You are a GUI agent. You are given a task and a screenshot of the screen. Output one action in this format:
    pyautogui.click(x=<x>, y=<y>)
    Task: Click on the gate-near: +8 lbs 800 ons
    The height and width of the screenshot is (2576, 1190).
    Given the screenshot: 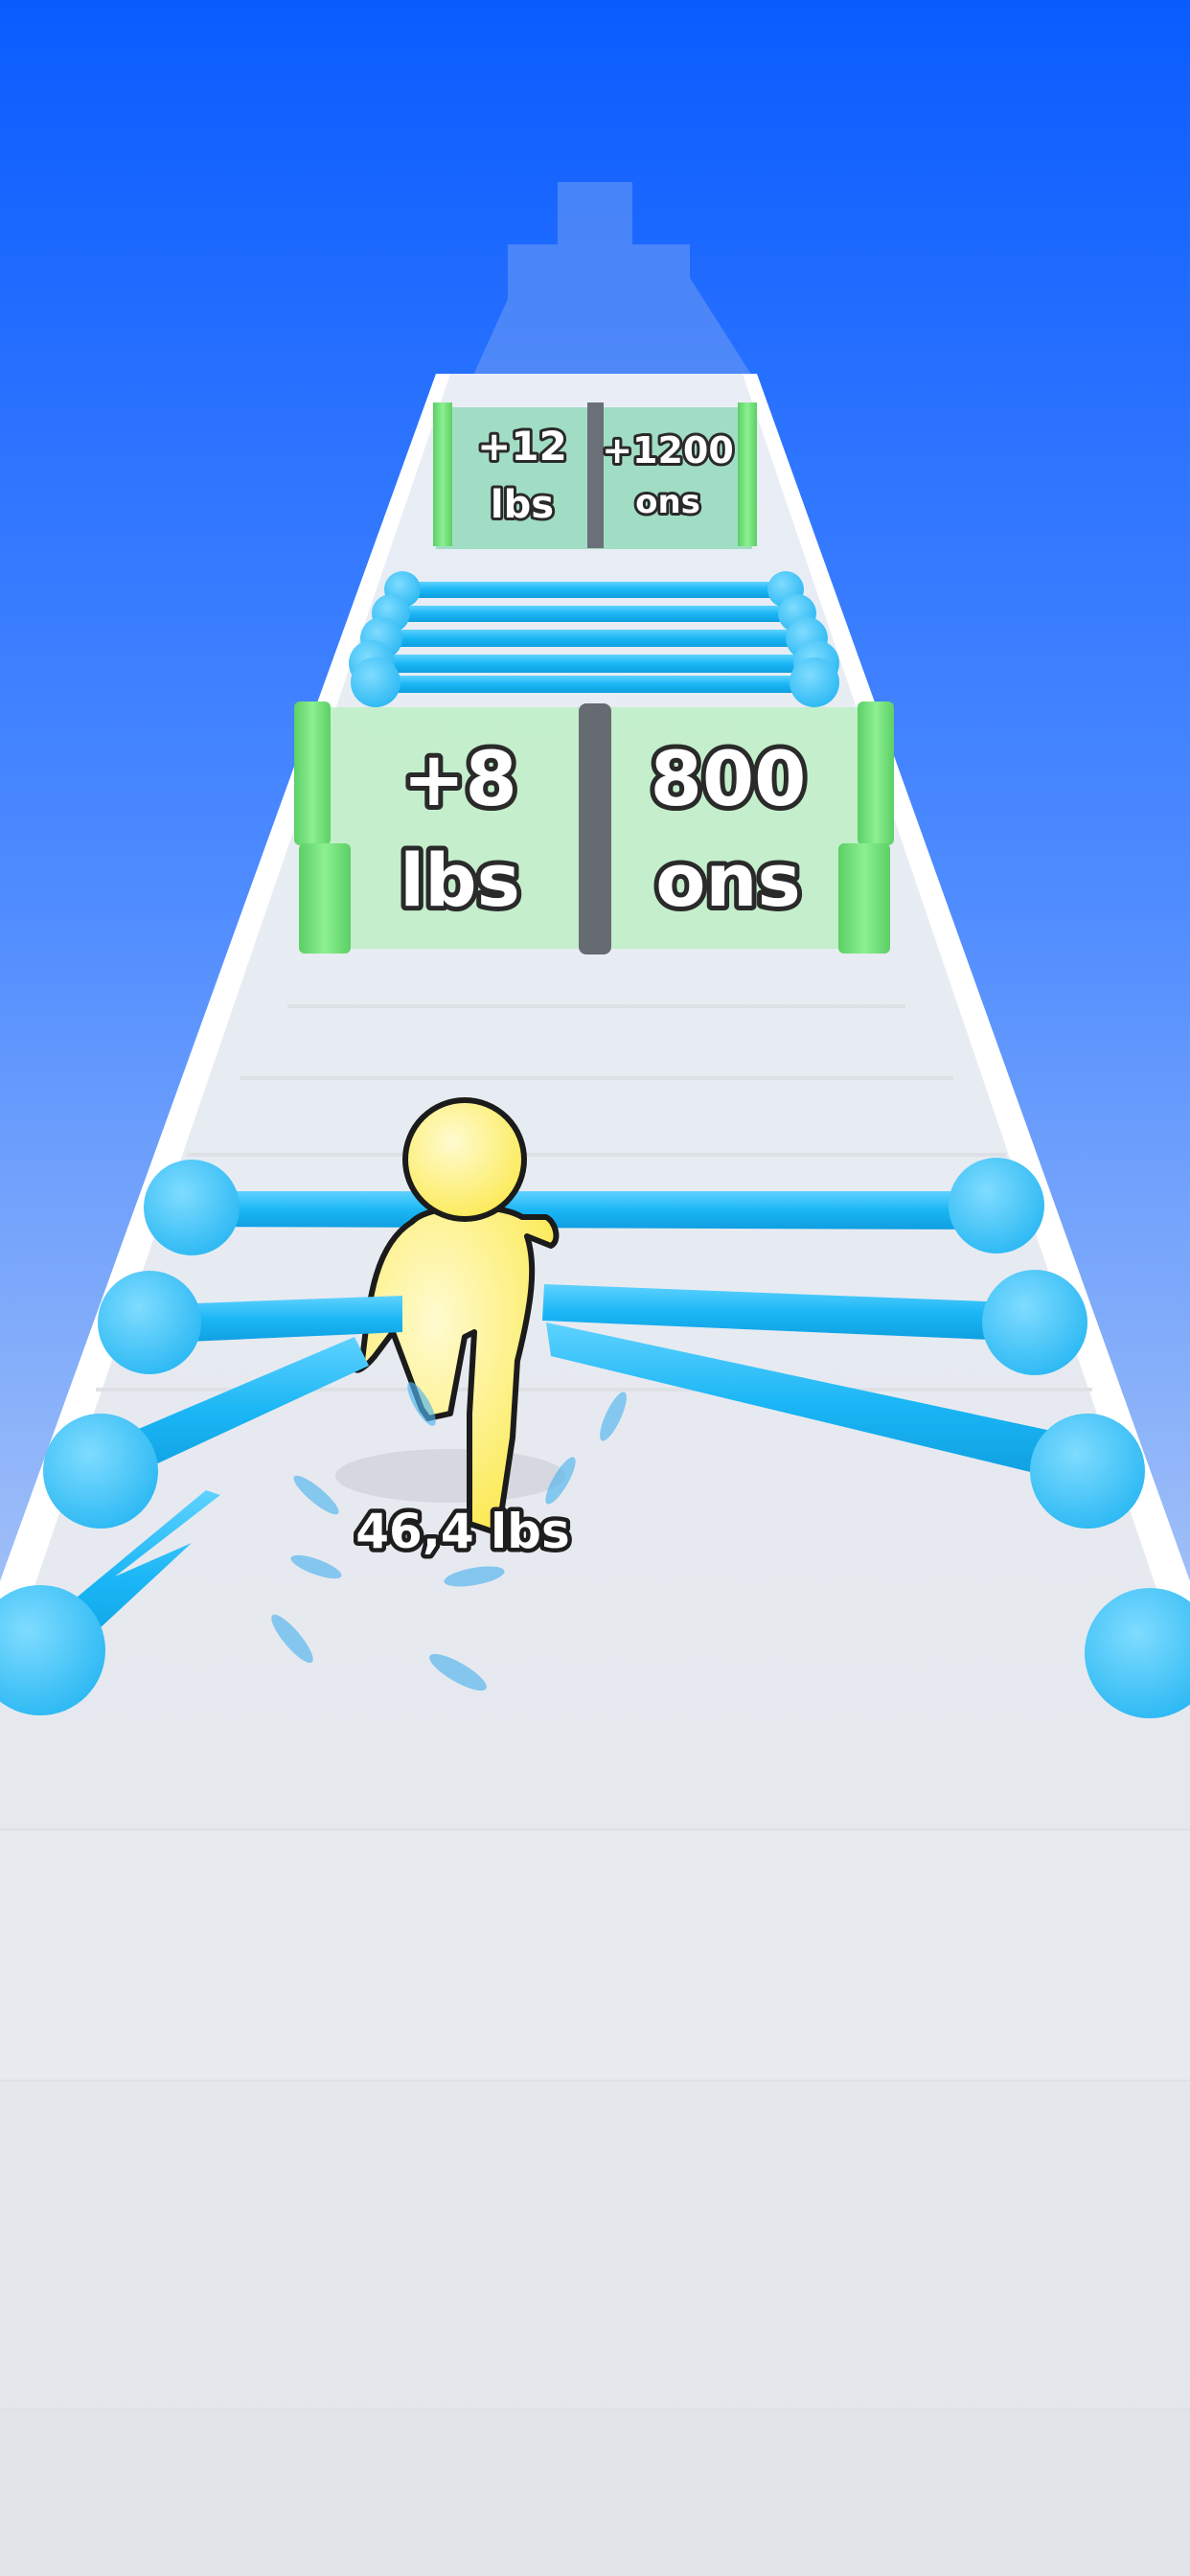 What is the action you would take?
    pyautogui.click(x=594, y=828)
    